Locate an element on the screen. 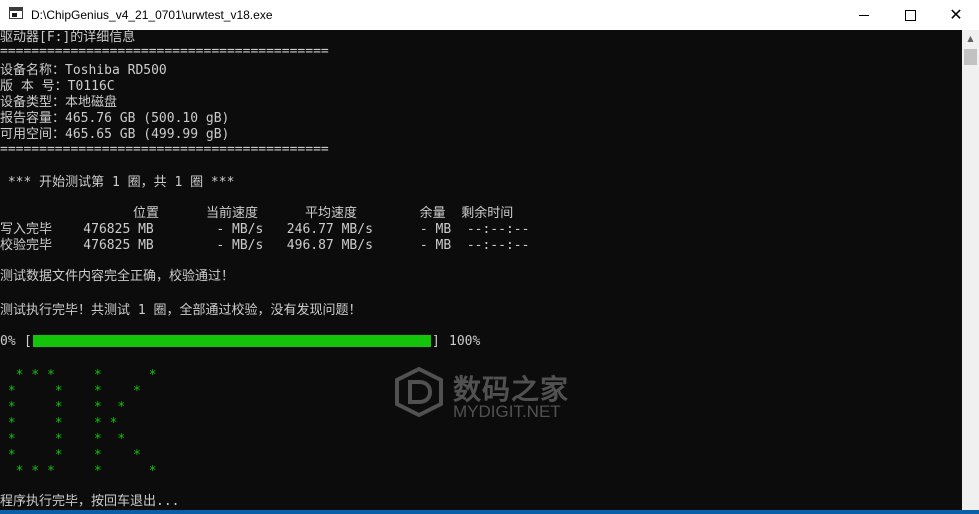 This screenshot has height=514, width=979. minimize-icon is located at coordinates (864, 15).